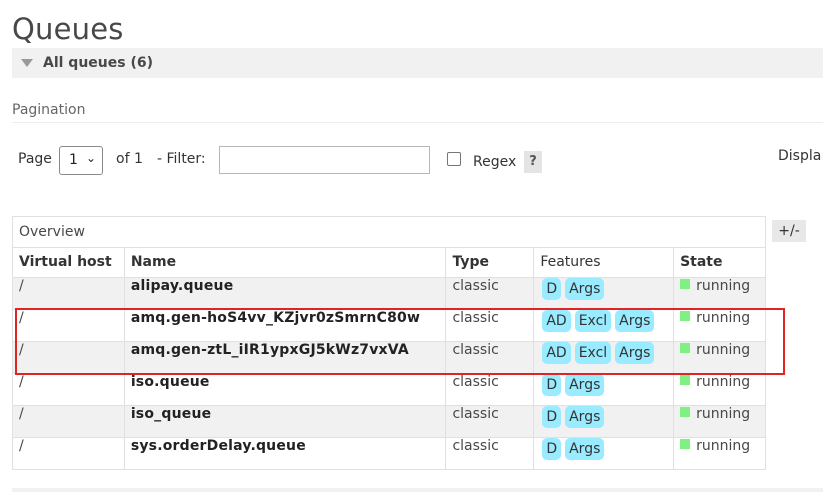  I want to click on regex-checkbox, so click(454, 159).